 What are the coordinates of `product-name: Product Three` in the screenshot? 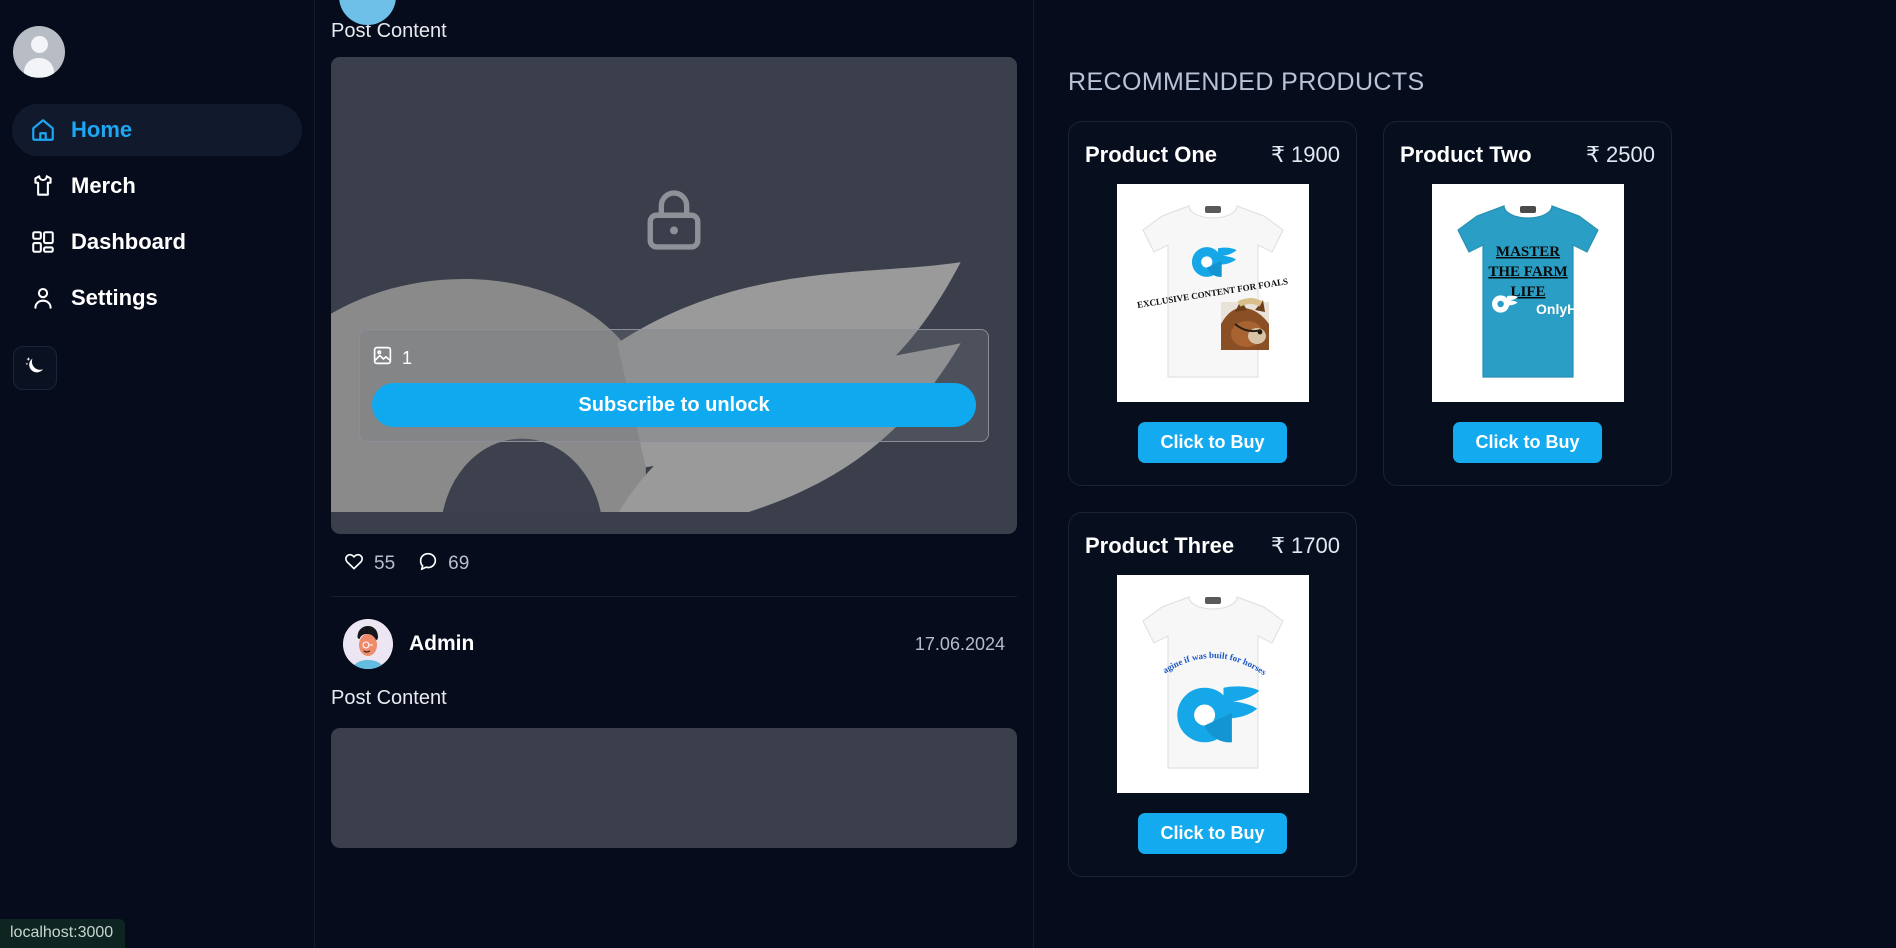 It's located at (1160, 545).